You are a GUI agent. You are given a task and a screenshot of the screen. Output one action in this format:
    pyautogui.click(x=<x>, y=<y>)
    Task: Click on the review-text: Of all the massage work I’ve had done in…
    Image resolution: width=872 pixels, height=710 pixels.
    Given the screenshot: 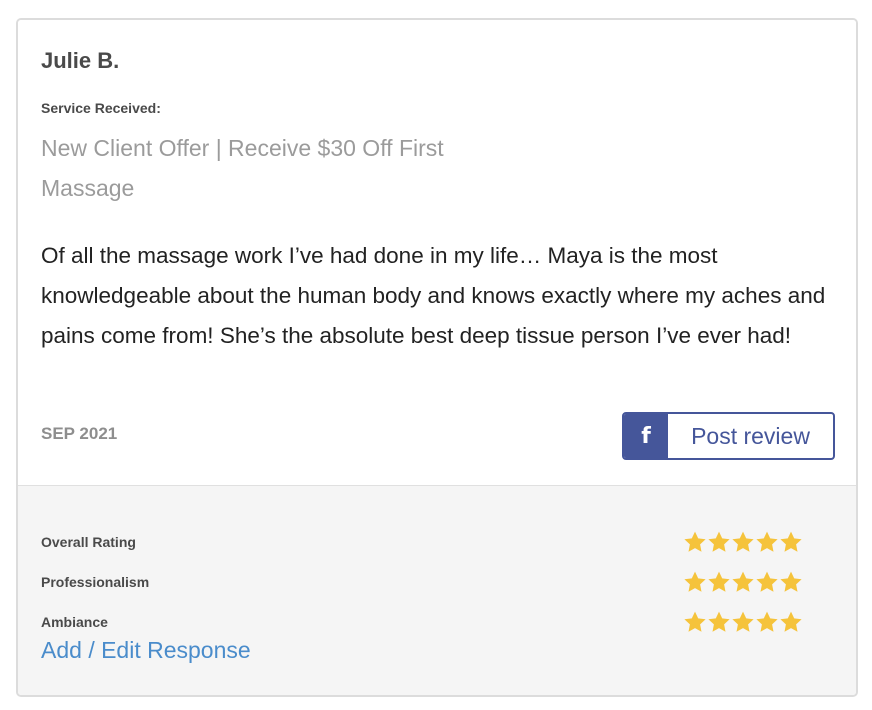 What is the action you would take?
    pyautogui.click(x=433, y=295)
    